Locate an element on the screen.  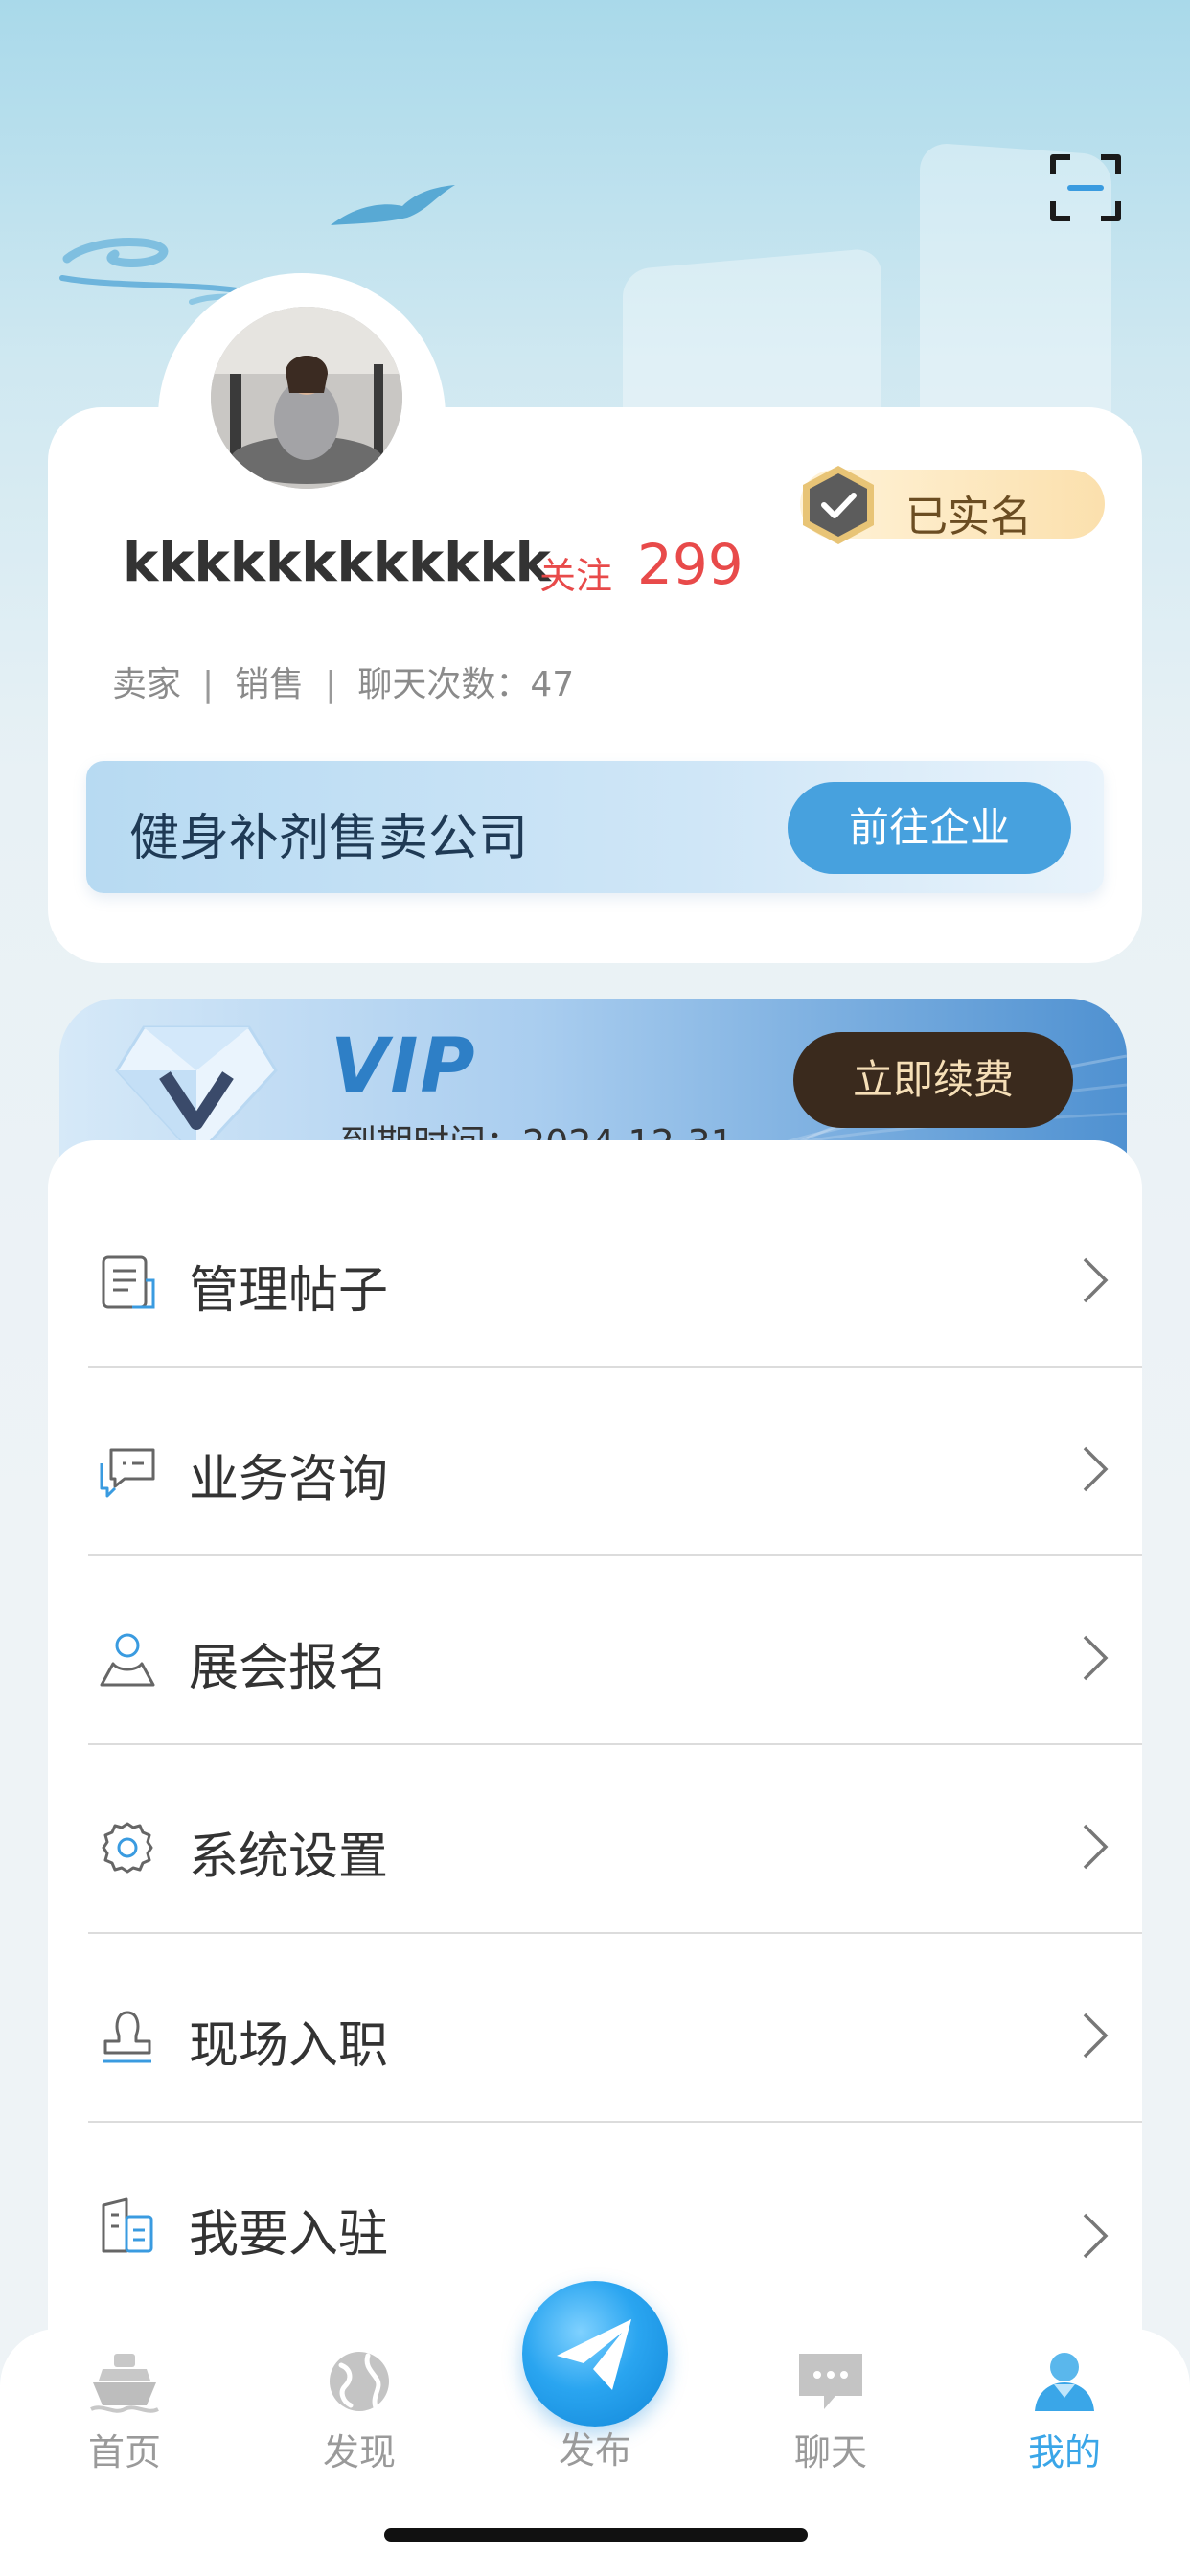
nav-home: 首页 is located at coordinates (125, 2411).